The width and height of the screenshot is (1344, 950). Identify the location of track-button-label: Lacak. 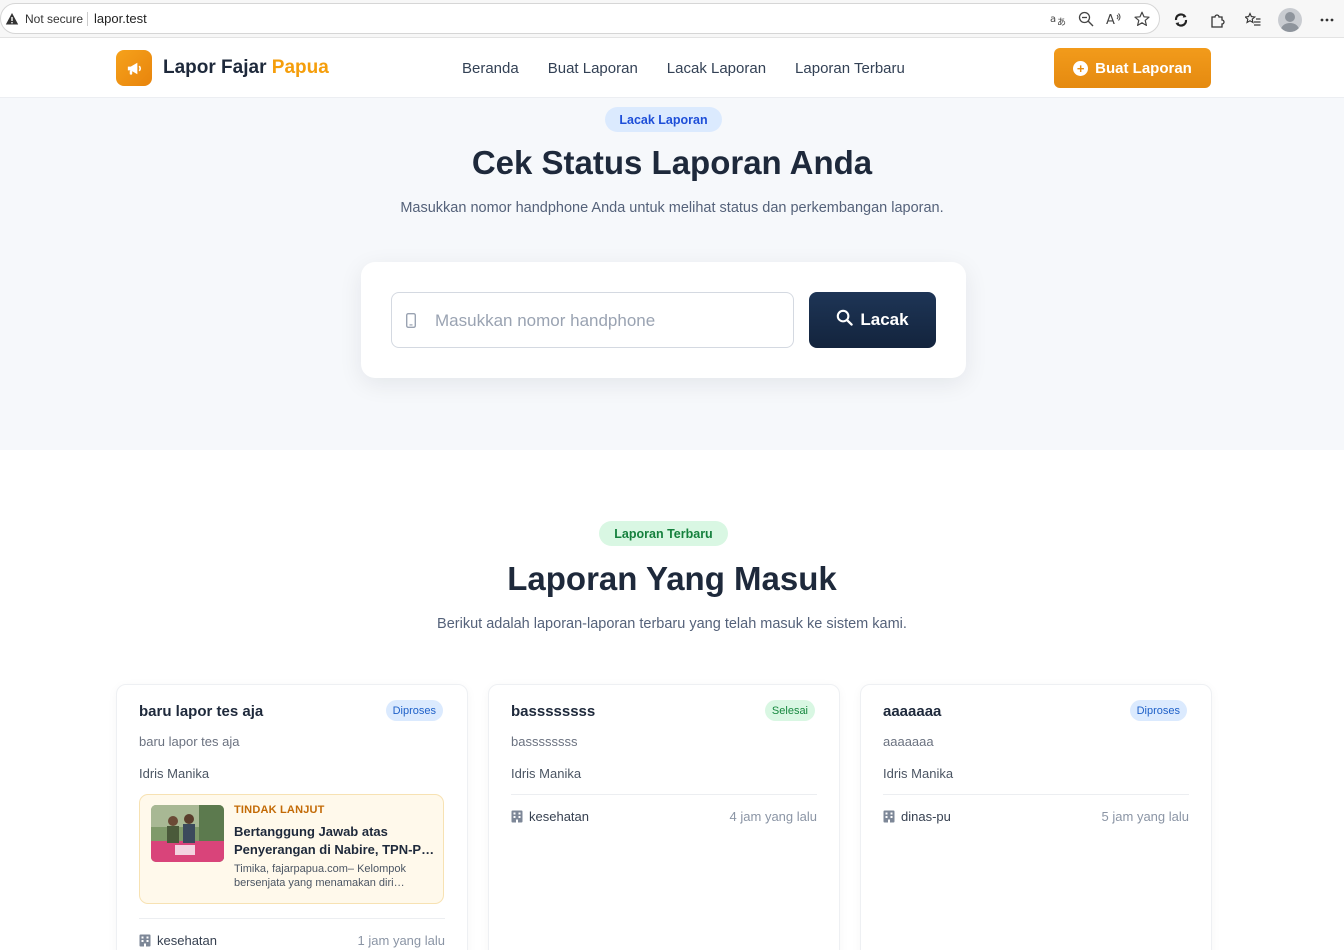
(884, 319).